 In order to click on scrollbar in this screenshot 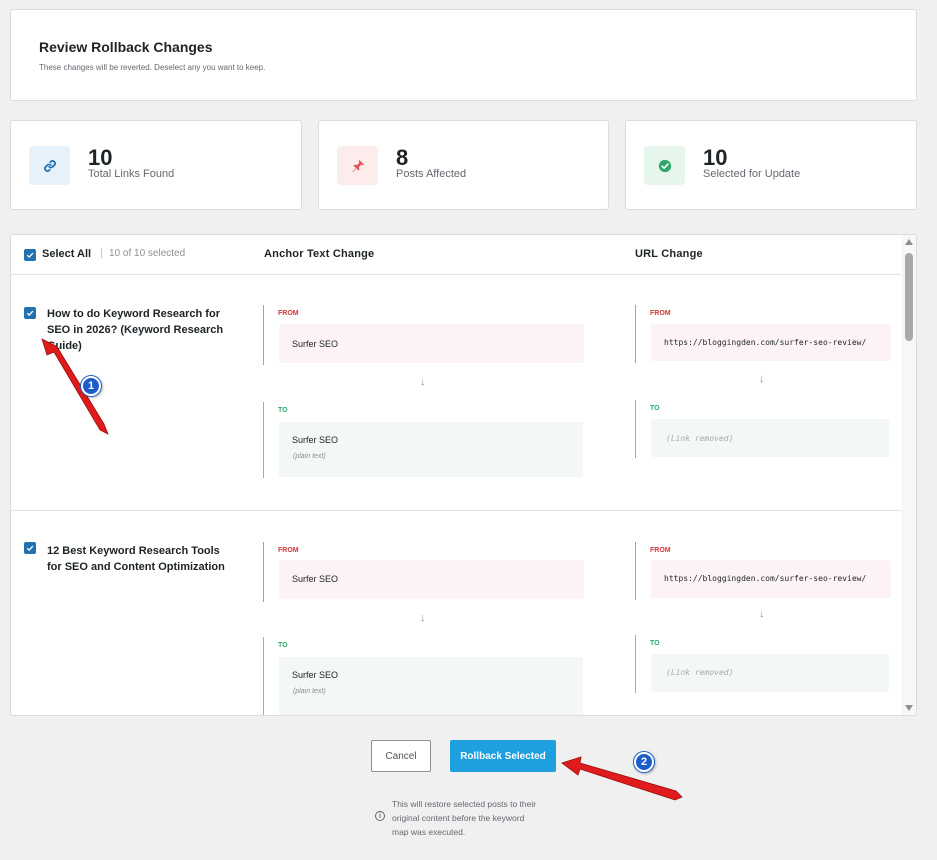, I will do `click(909, 475)`.